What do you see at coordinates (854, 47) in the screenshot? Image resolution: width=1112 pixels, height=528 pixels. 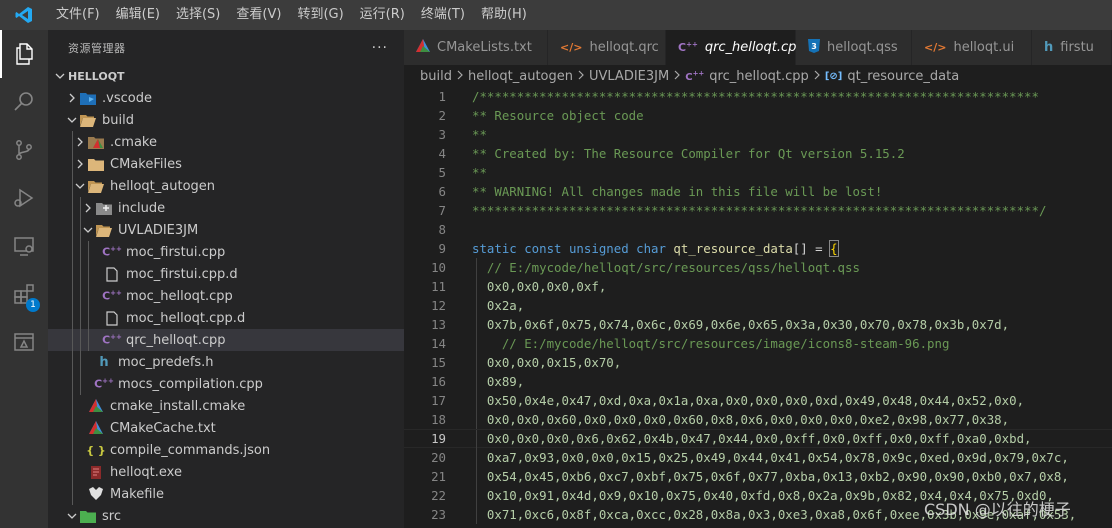 I see `tab-helloqt-qss: 3 helloqt.qss` at bounding box center [854, 47].